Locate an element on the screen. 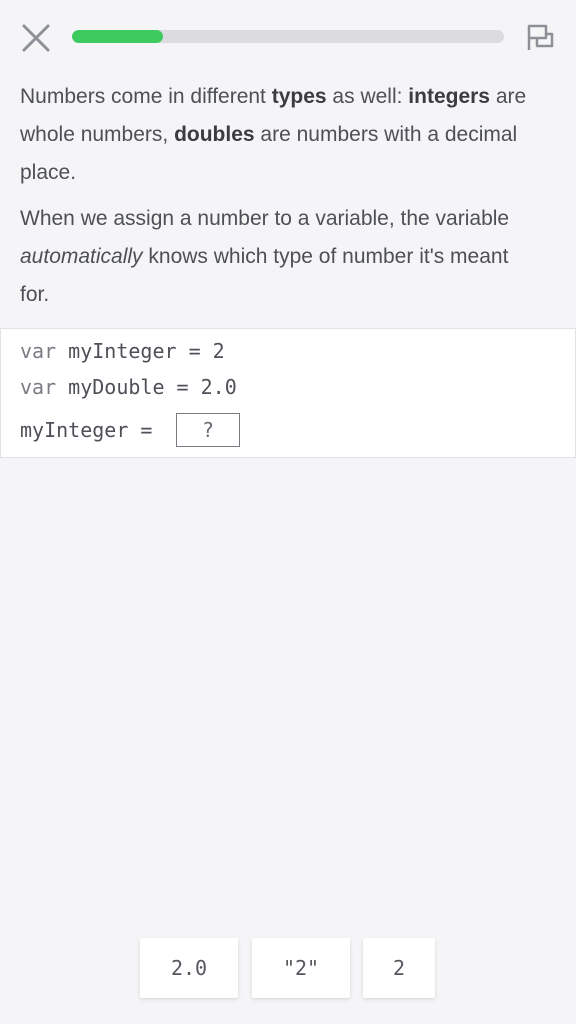  text-segment: as well: is located at coordinates (367, 96).